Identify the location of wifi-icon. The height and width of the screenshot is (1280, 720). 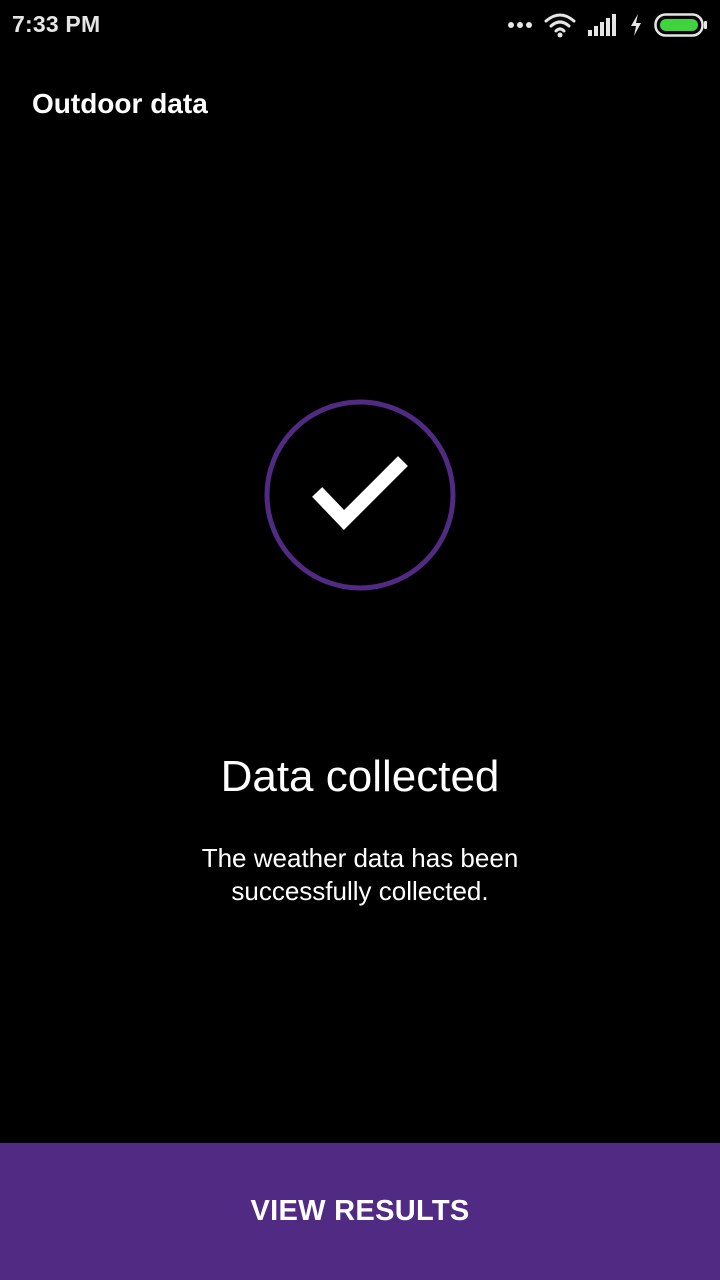
(560, 25).